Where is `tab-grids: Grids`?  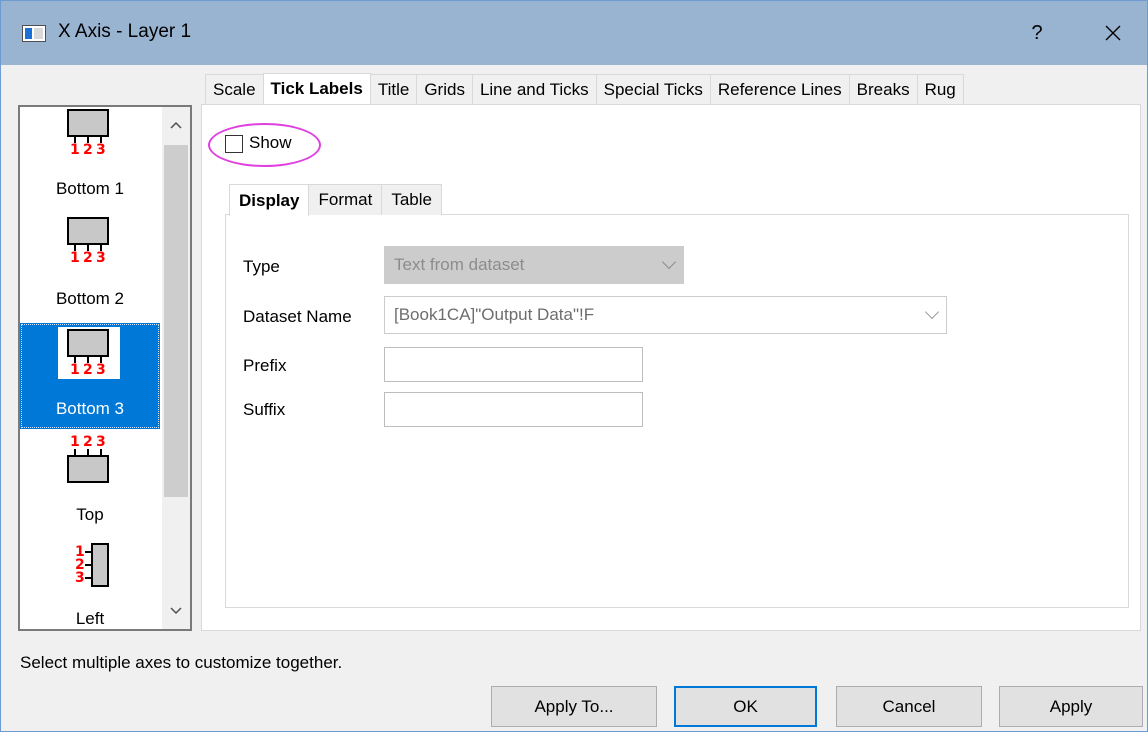 tab-grids: Grids is located at coordinates (444, 89).